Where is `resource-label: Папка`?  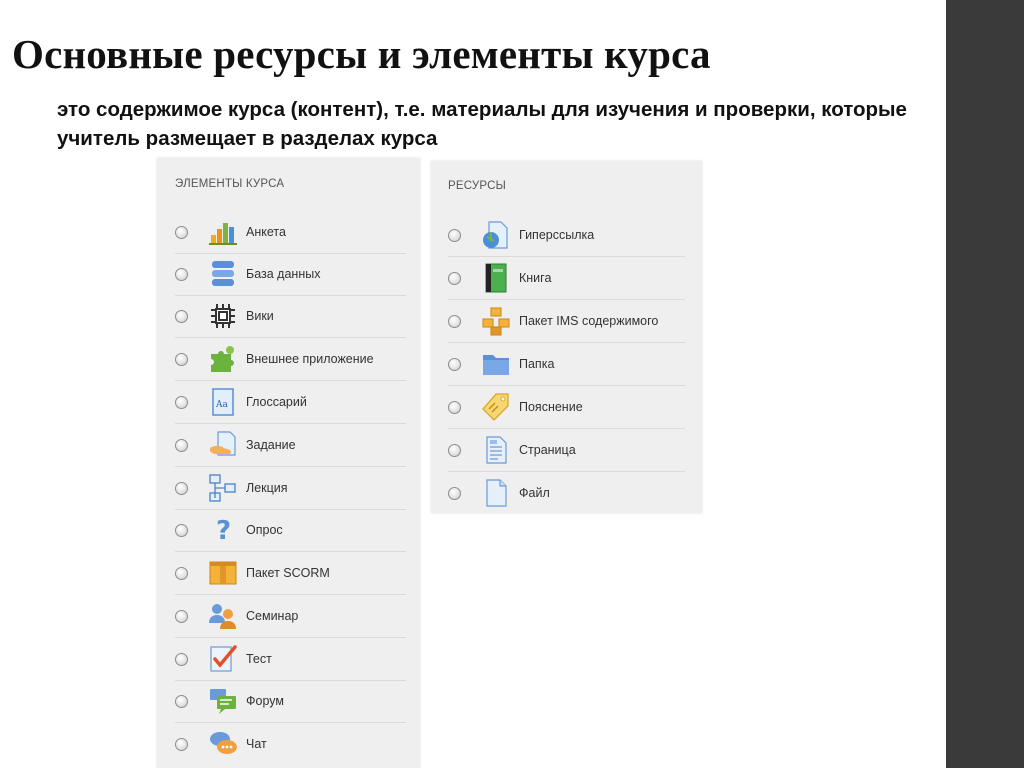 resource-label: Папка is located at coordinates (537, 364).